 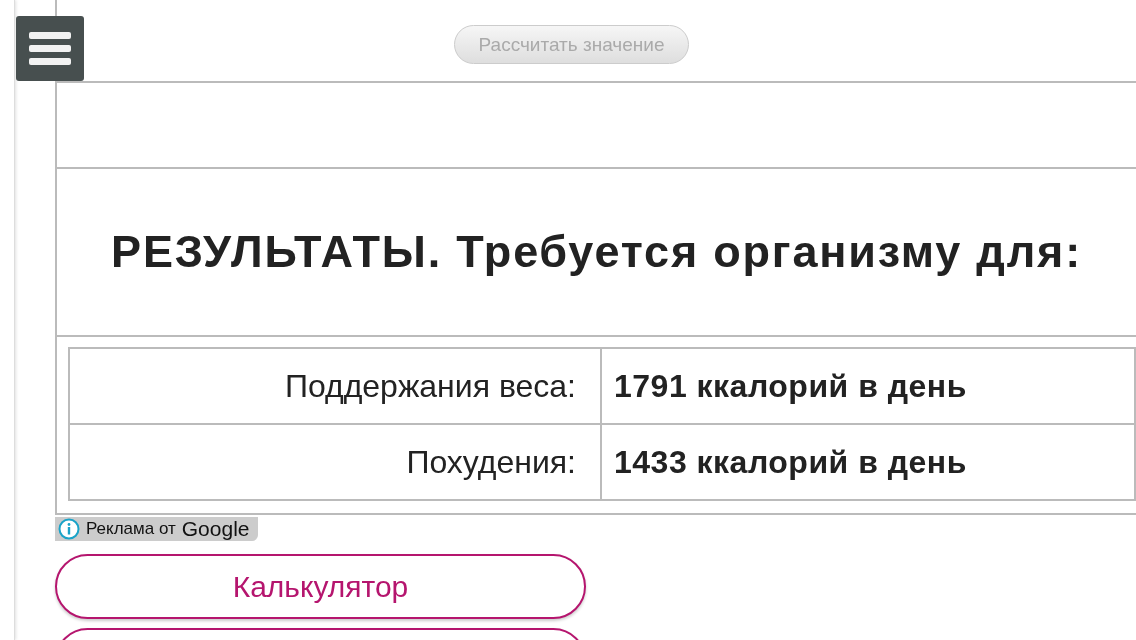 I want to click on table-cell: Поддержания веса:, so click(x=336, y=387).